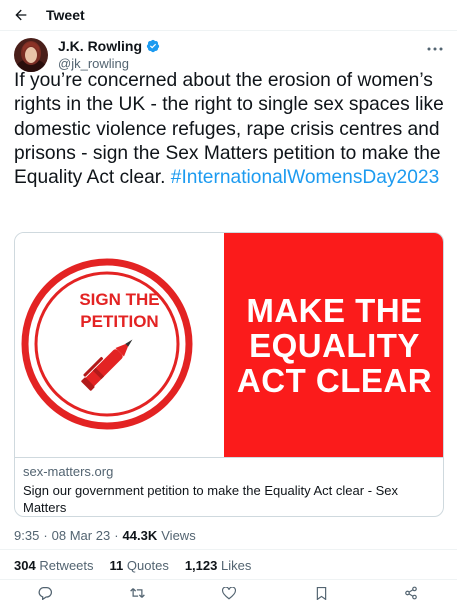  Describe the element at coordinates (65, 15) in the screenshot. I see `page-title: Tweet` at that location.